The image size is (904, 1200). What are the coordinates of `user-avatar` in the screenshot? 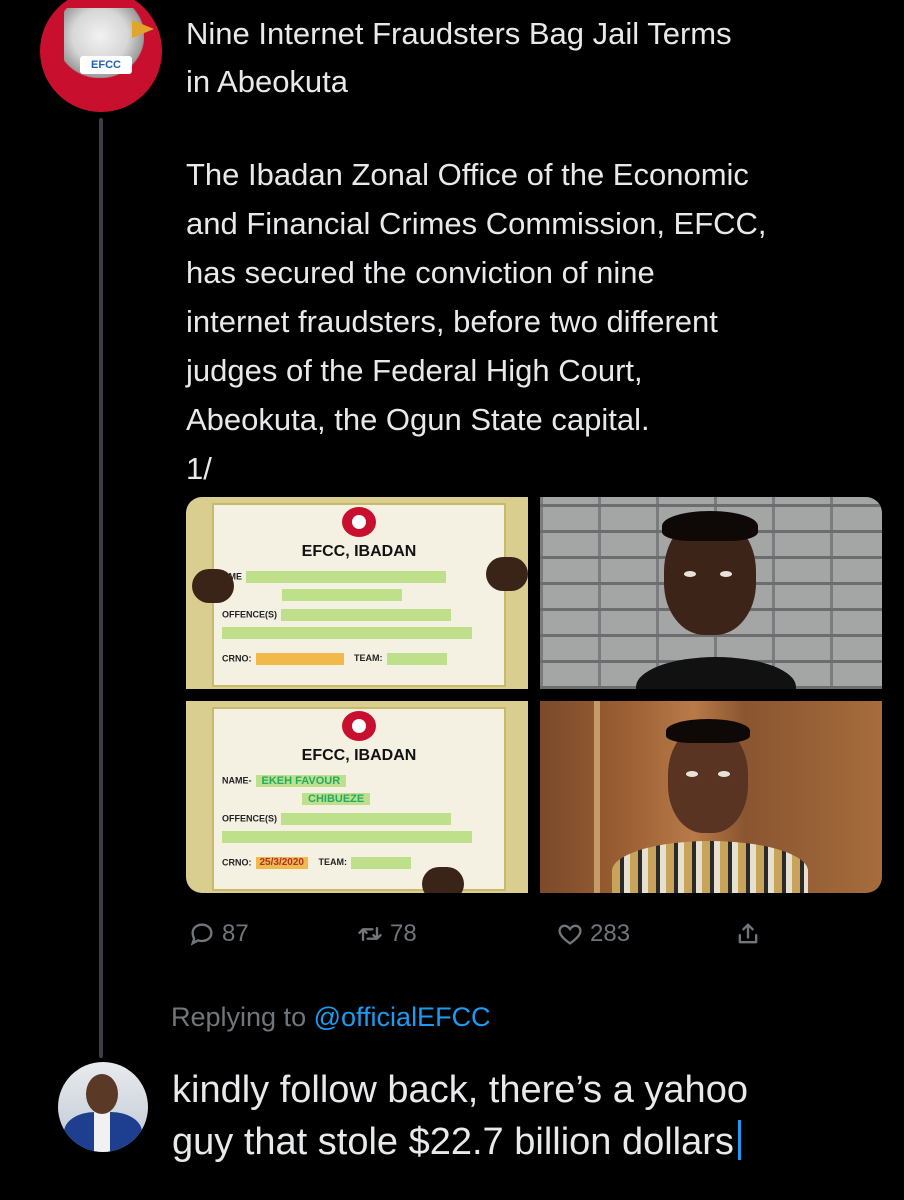 It's located at (103, 1107).